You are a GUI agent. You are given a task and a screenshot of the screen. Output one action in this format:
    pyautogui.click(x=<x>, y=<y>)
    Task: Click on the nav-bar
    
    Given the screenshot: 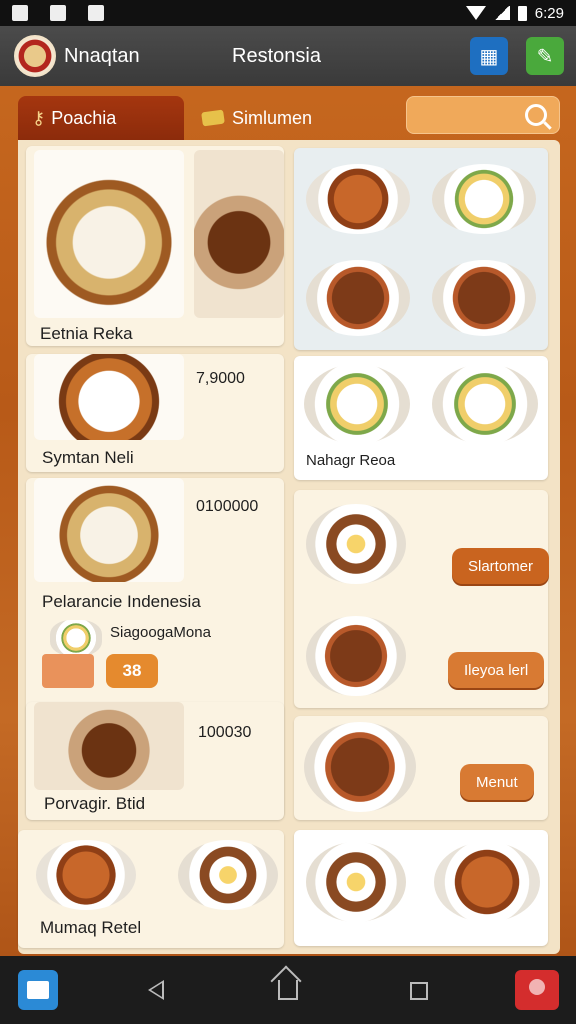 What is the action you would take?
    pyautogui.click(x=288, y=990)
    